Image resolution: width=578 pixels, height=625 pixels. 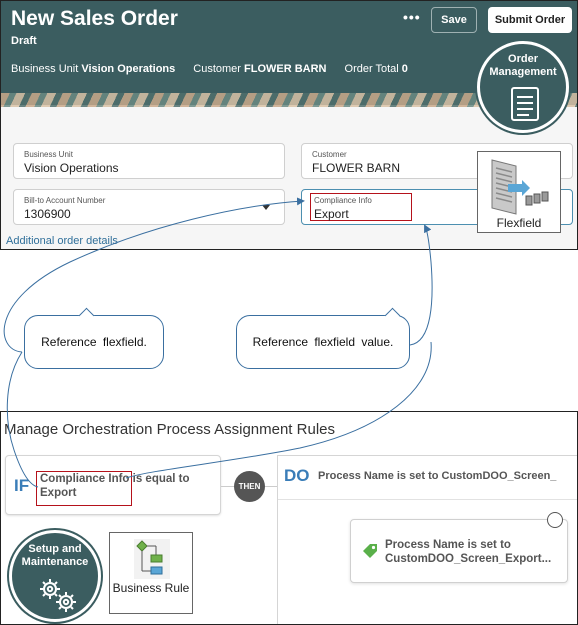 What do you see at coordinates (329, 154) in the screenshot?
I see `customer-label: Customer` at bounding box center [329, 154].